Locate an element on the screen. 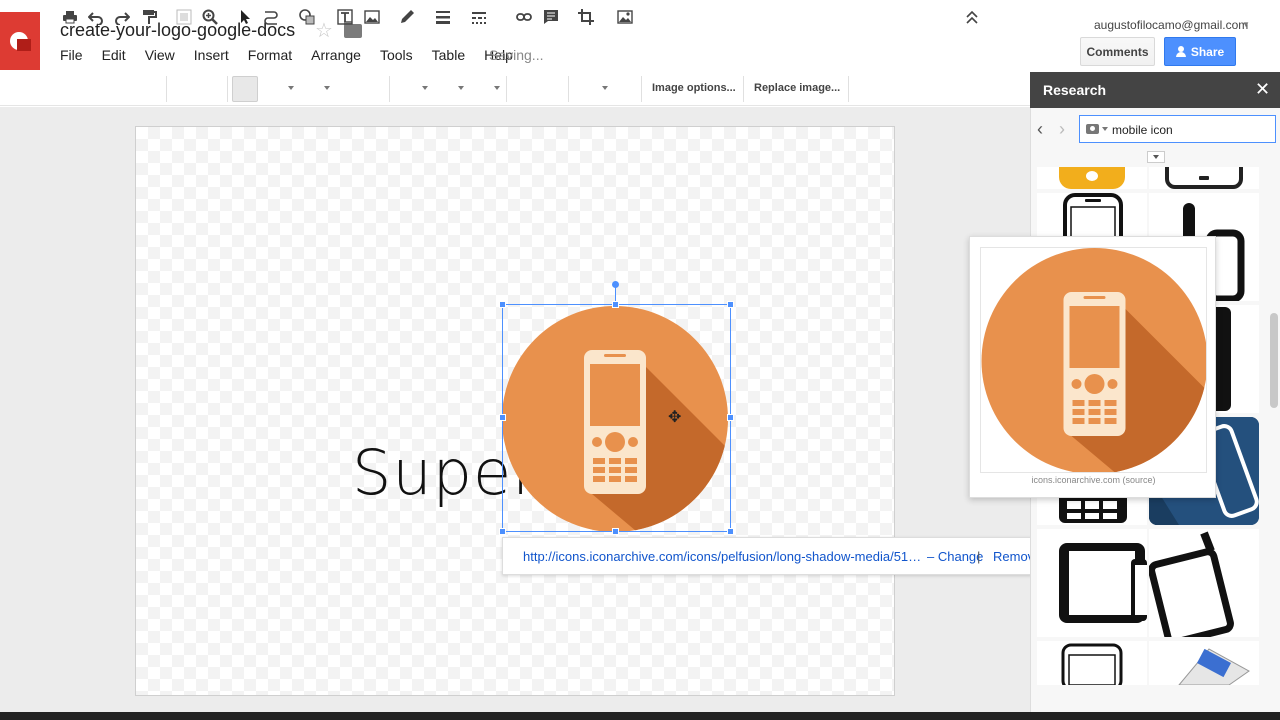  redo-icon is located at coordinates (122, 17).